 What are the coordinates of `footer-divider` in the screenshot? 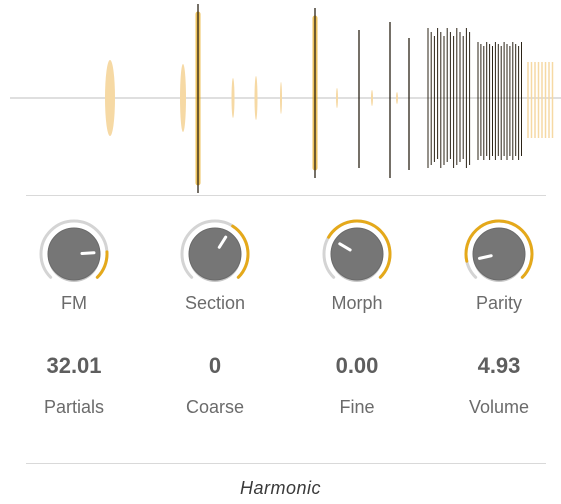 It's located at (286, 463).